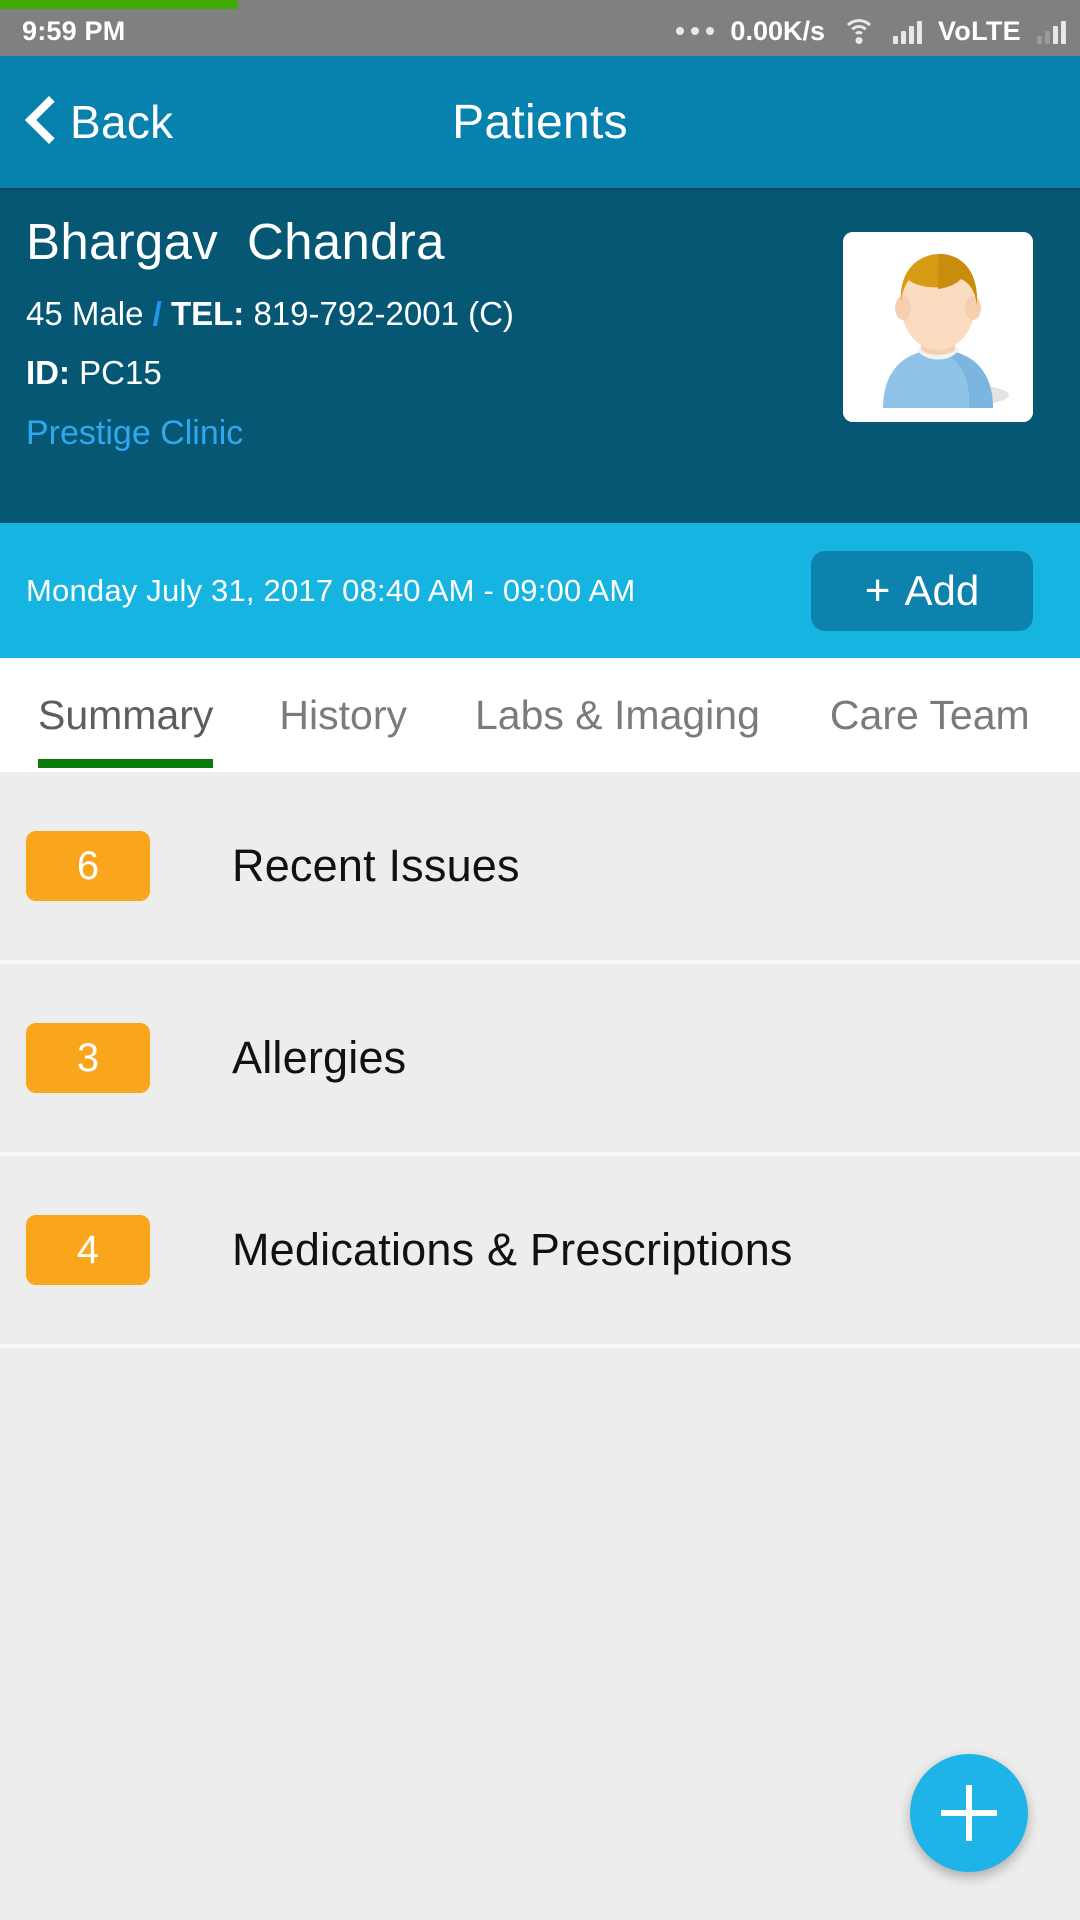 This screenshot has height=1920, width=1080. I want to click on back-button-label: Back, so click(122, 122).